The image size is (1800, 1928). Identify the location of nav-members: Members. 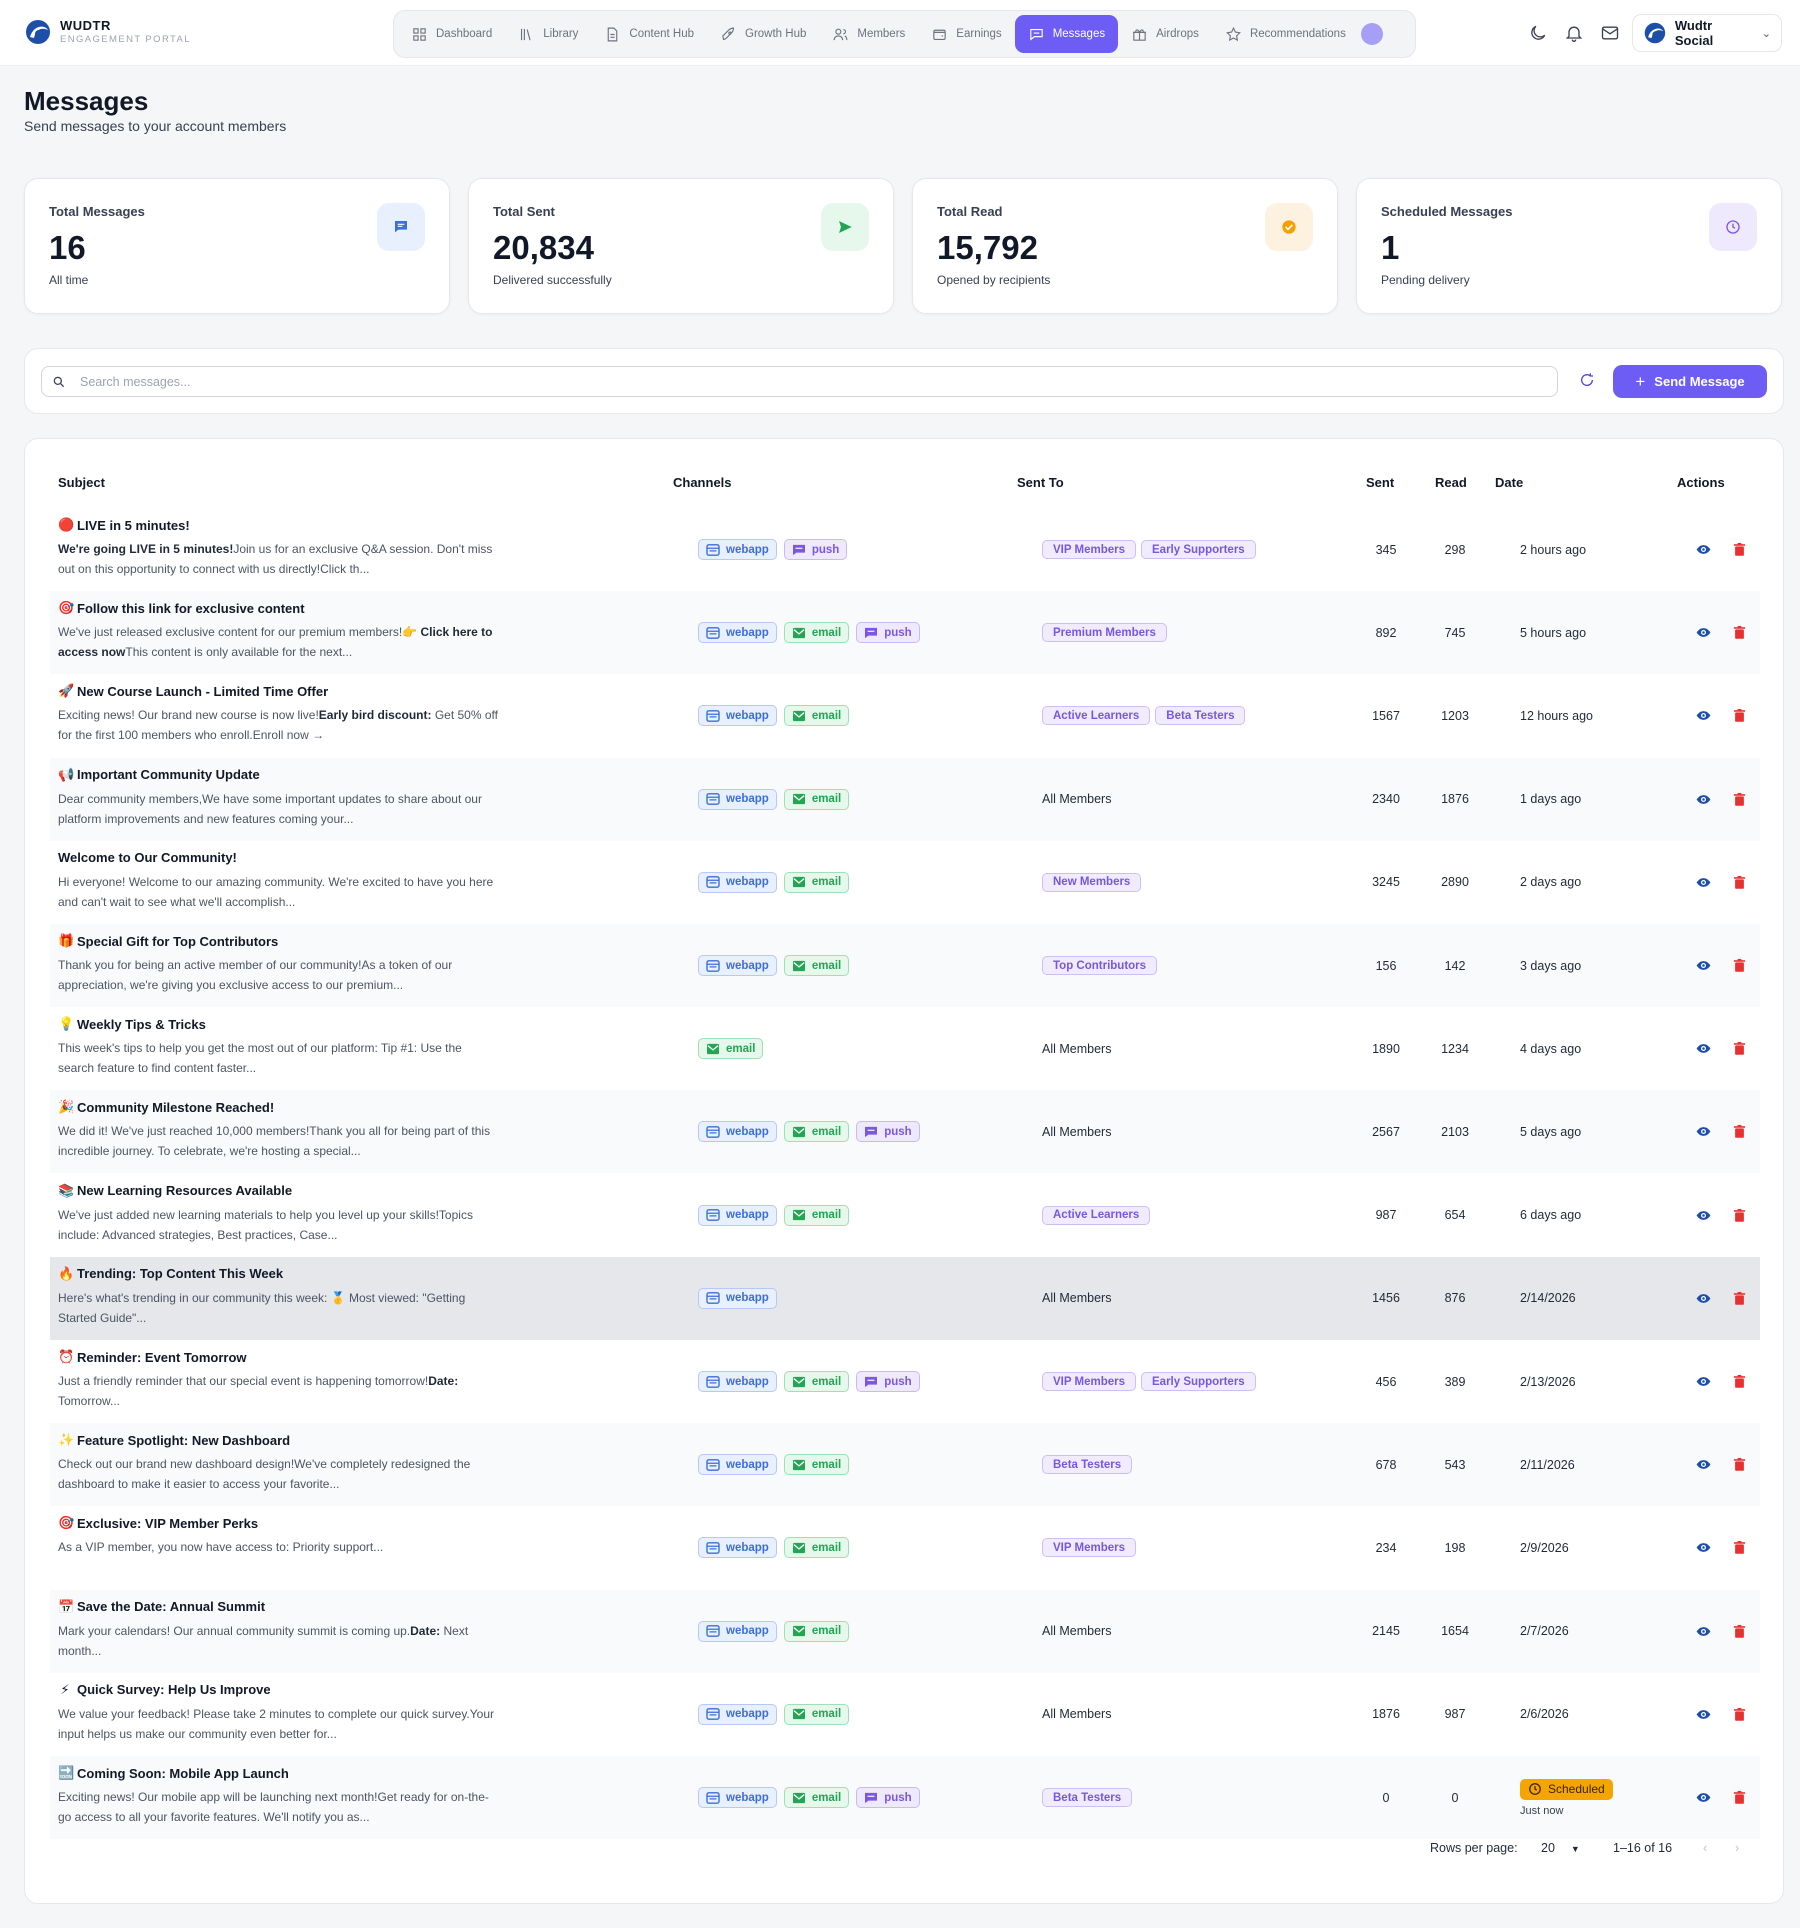
(868, 34).